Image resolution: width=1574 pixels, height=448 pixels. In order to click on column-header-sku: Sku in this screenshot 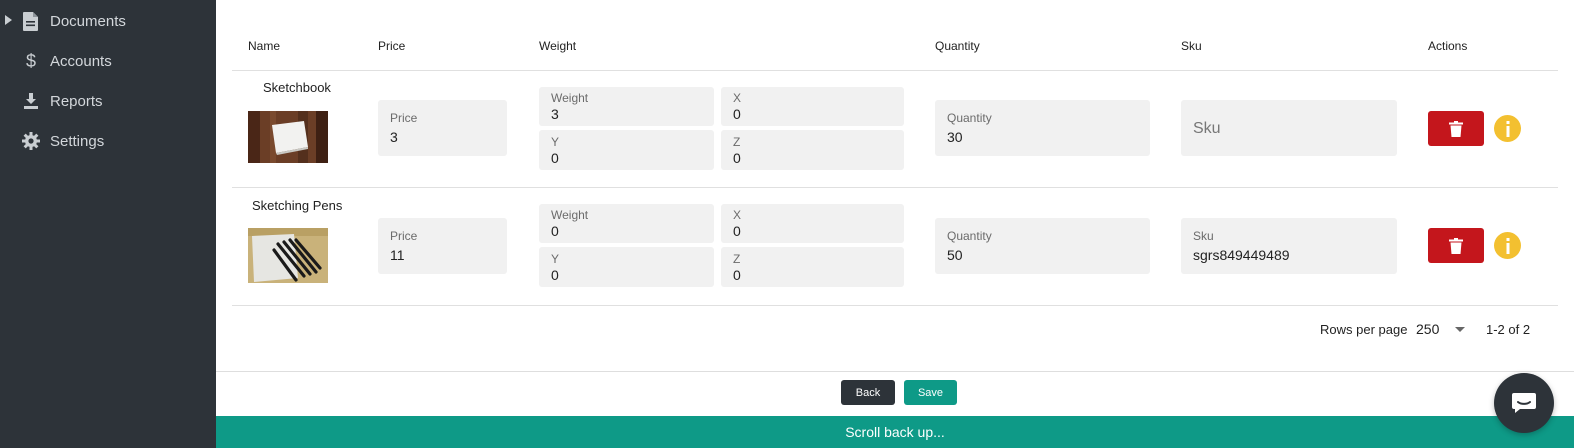, I will do `click(1191, 46)`.